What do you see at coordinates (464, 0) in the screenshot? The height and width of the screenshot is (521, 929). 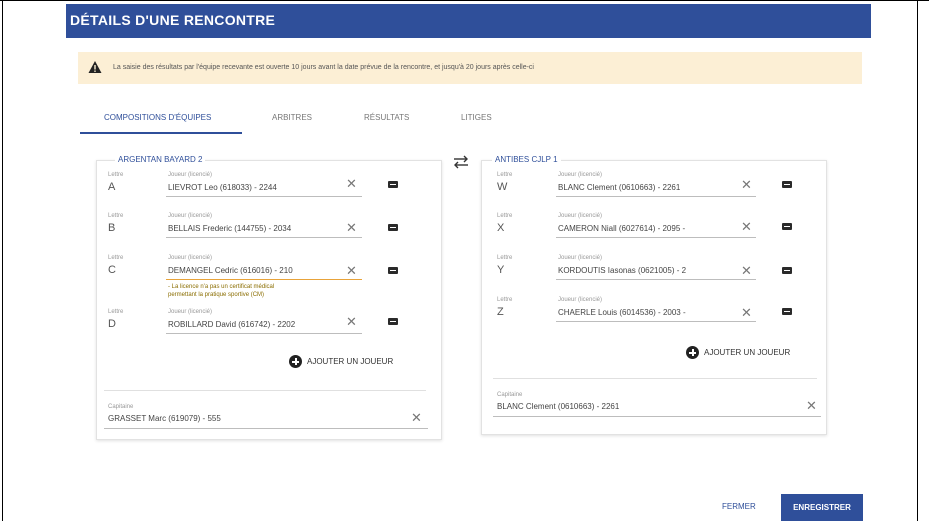 I see `frame-top-border` at bounding box center [464, 0].